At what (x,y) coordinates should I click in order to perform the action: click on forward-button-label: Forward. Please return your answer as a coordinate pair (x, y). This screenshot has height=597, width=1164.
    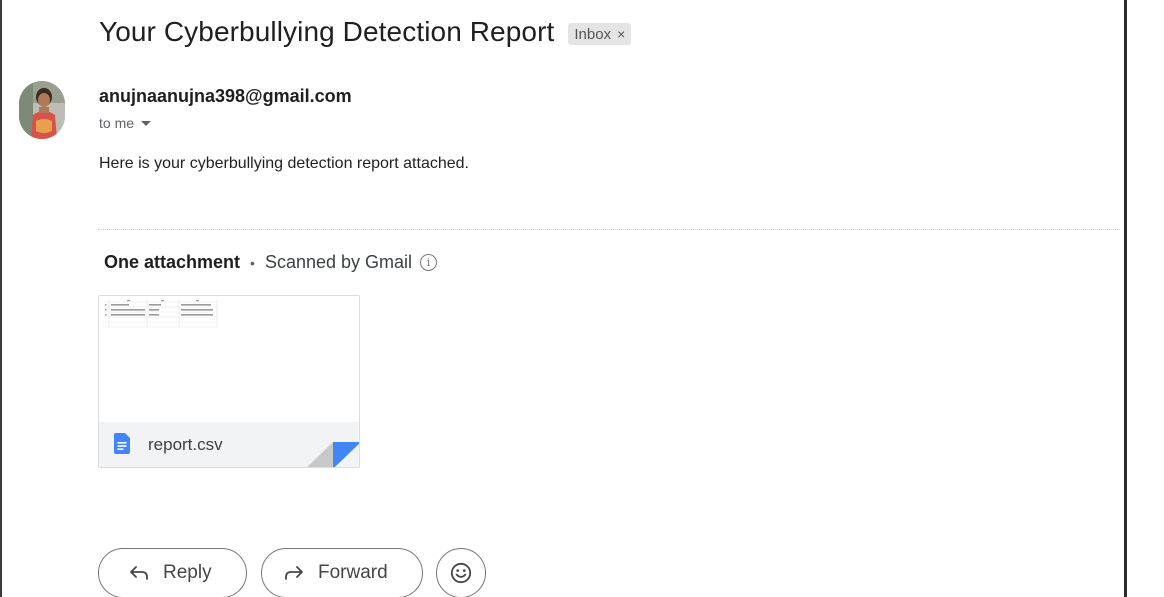
    Looking at the image, I should click on (353, 572).